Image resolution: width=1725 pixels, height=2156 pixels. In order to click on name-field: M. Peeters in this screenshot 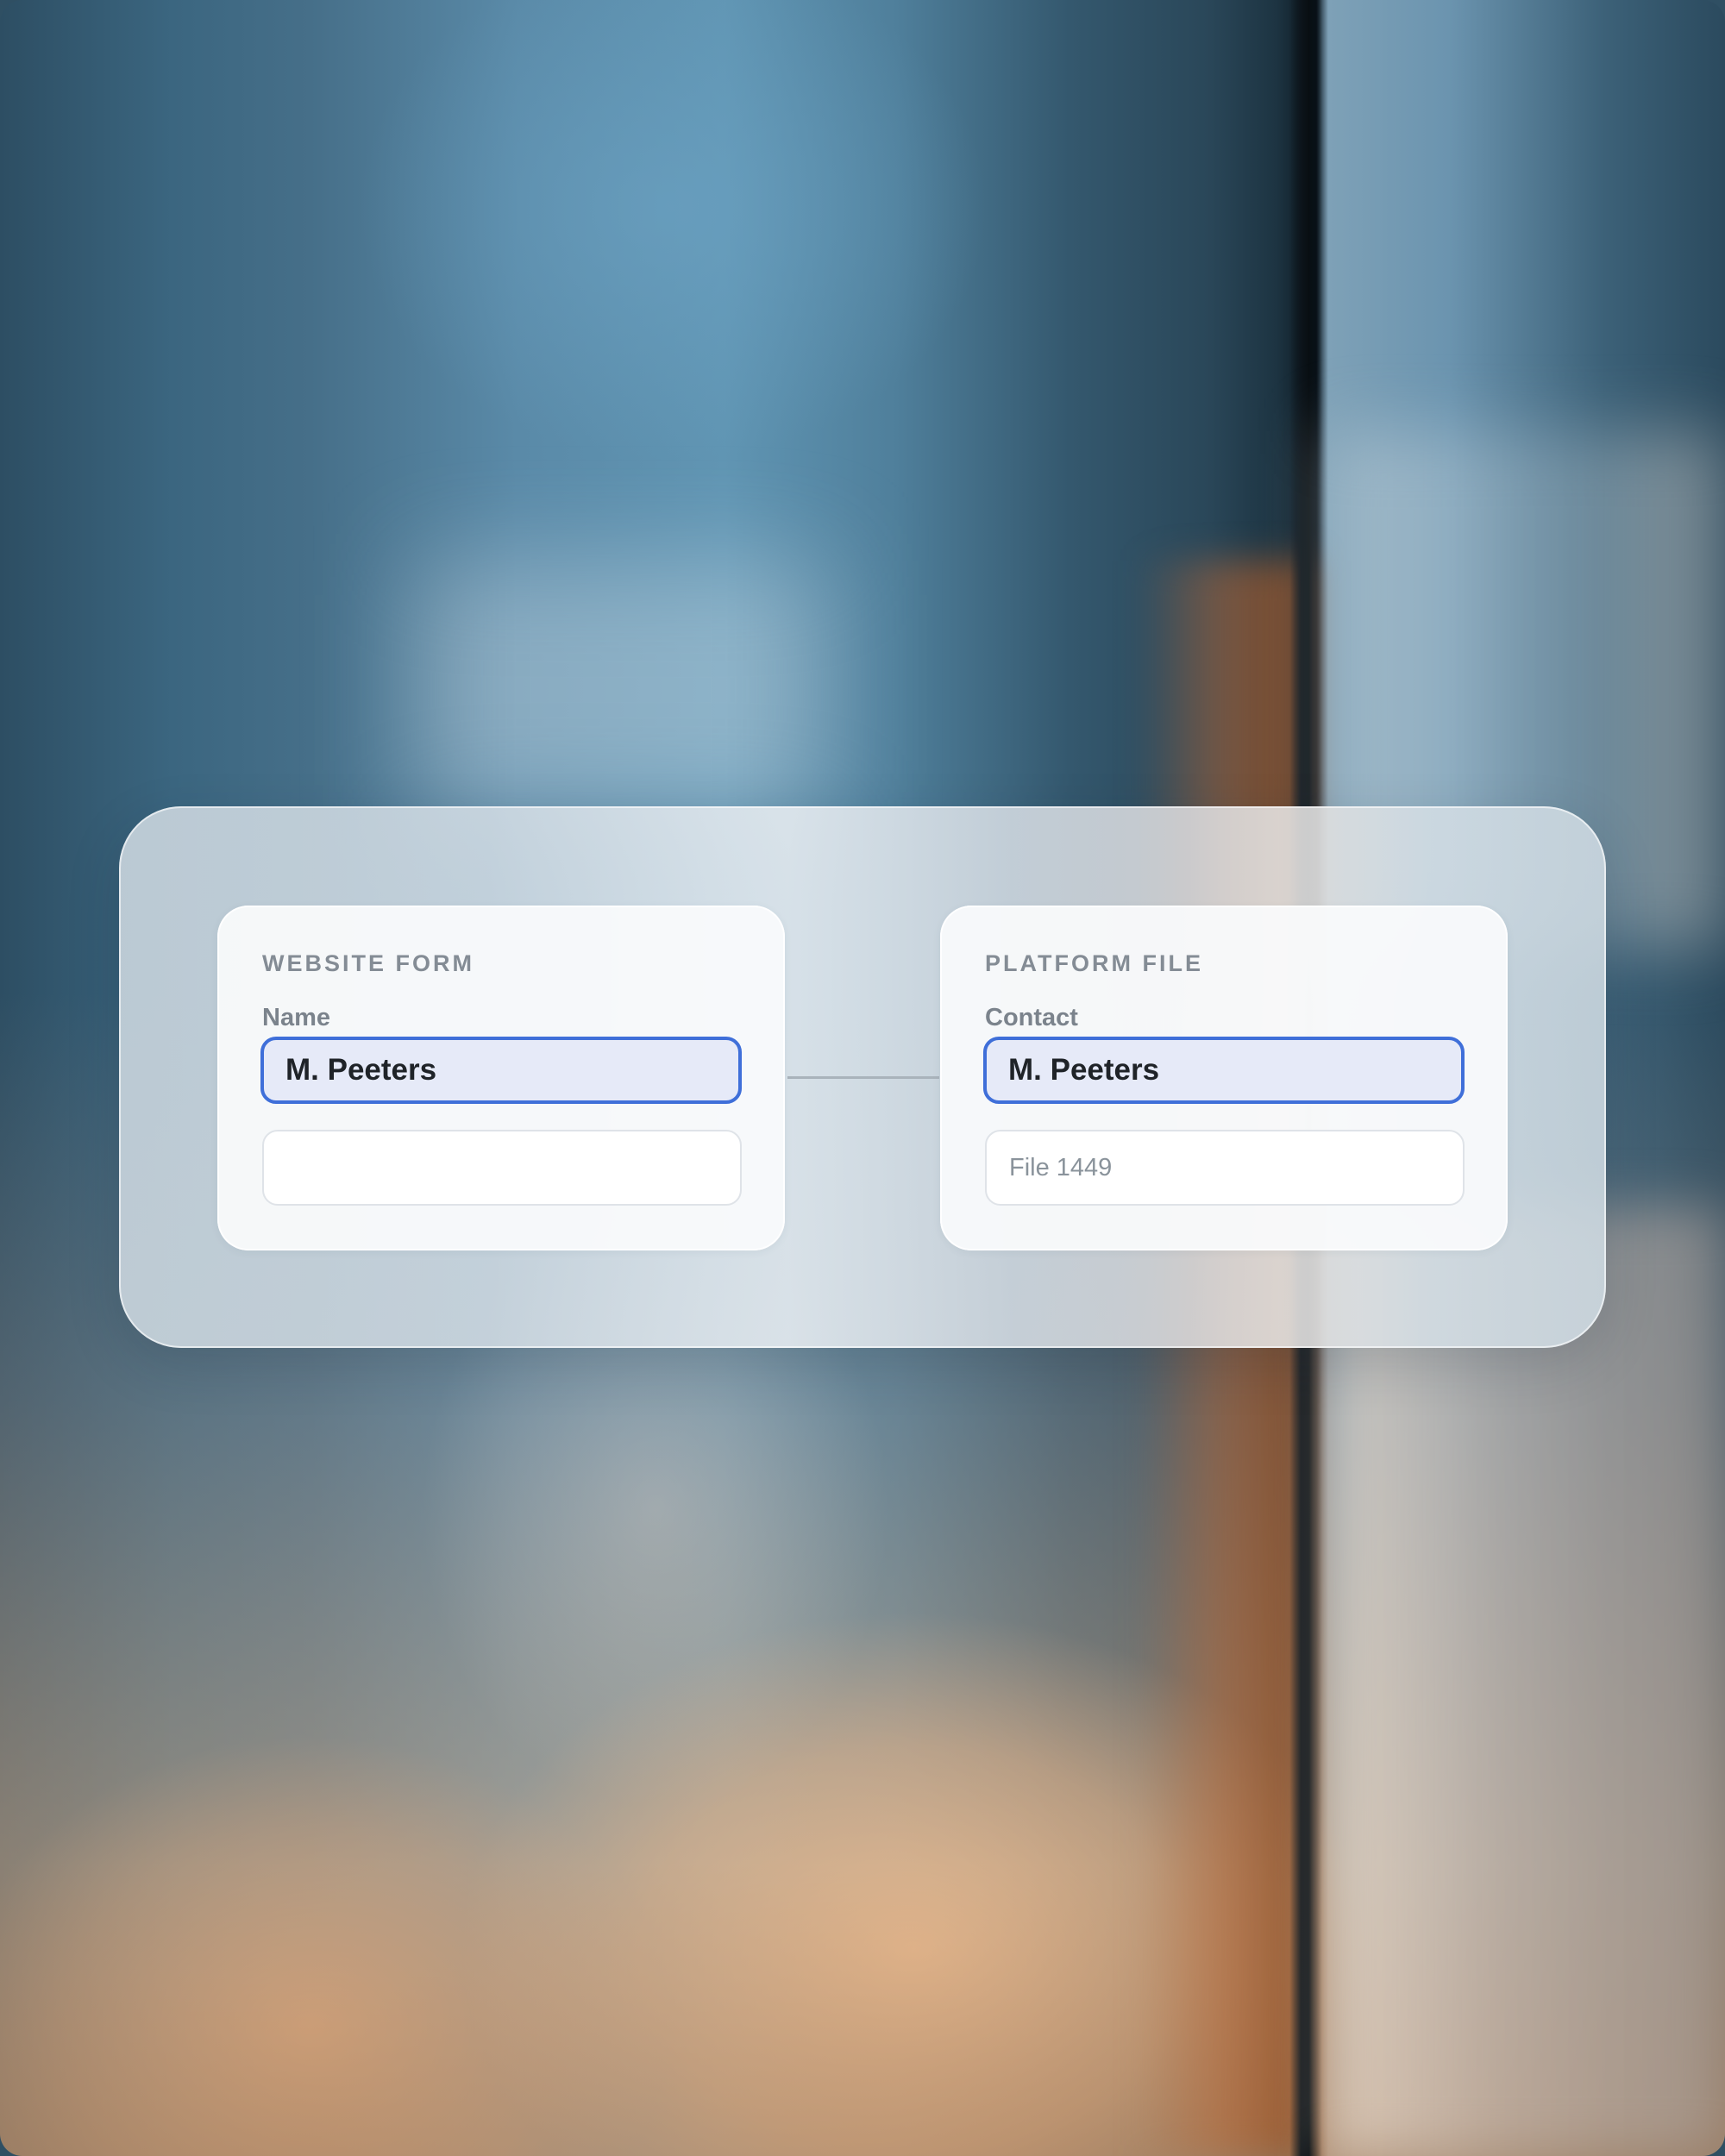, I will do `click(501, 1070)`.